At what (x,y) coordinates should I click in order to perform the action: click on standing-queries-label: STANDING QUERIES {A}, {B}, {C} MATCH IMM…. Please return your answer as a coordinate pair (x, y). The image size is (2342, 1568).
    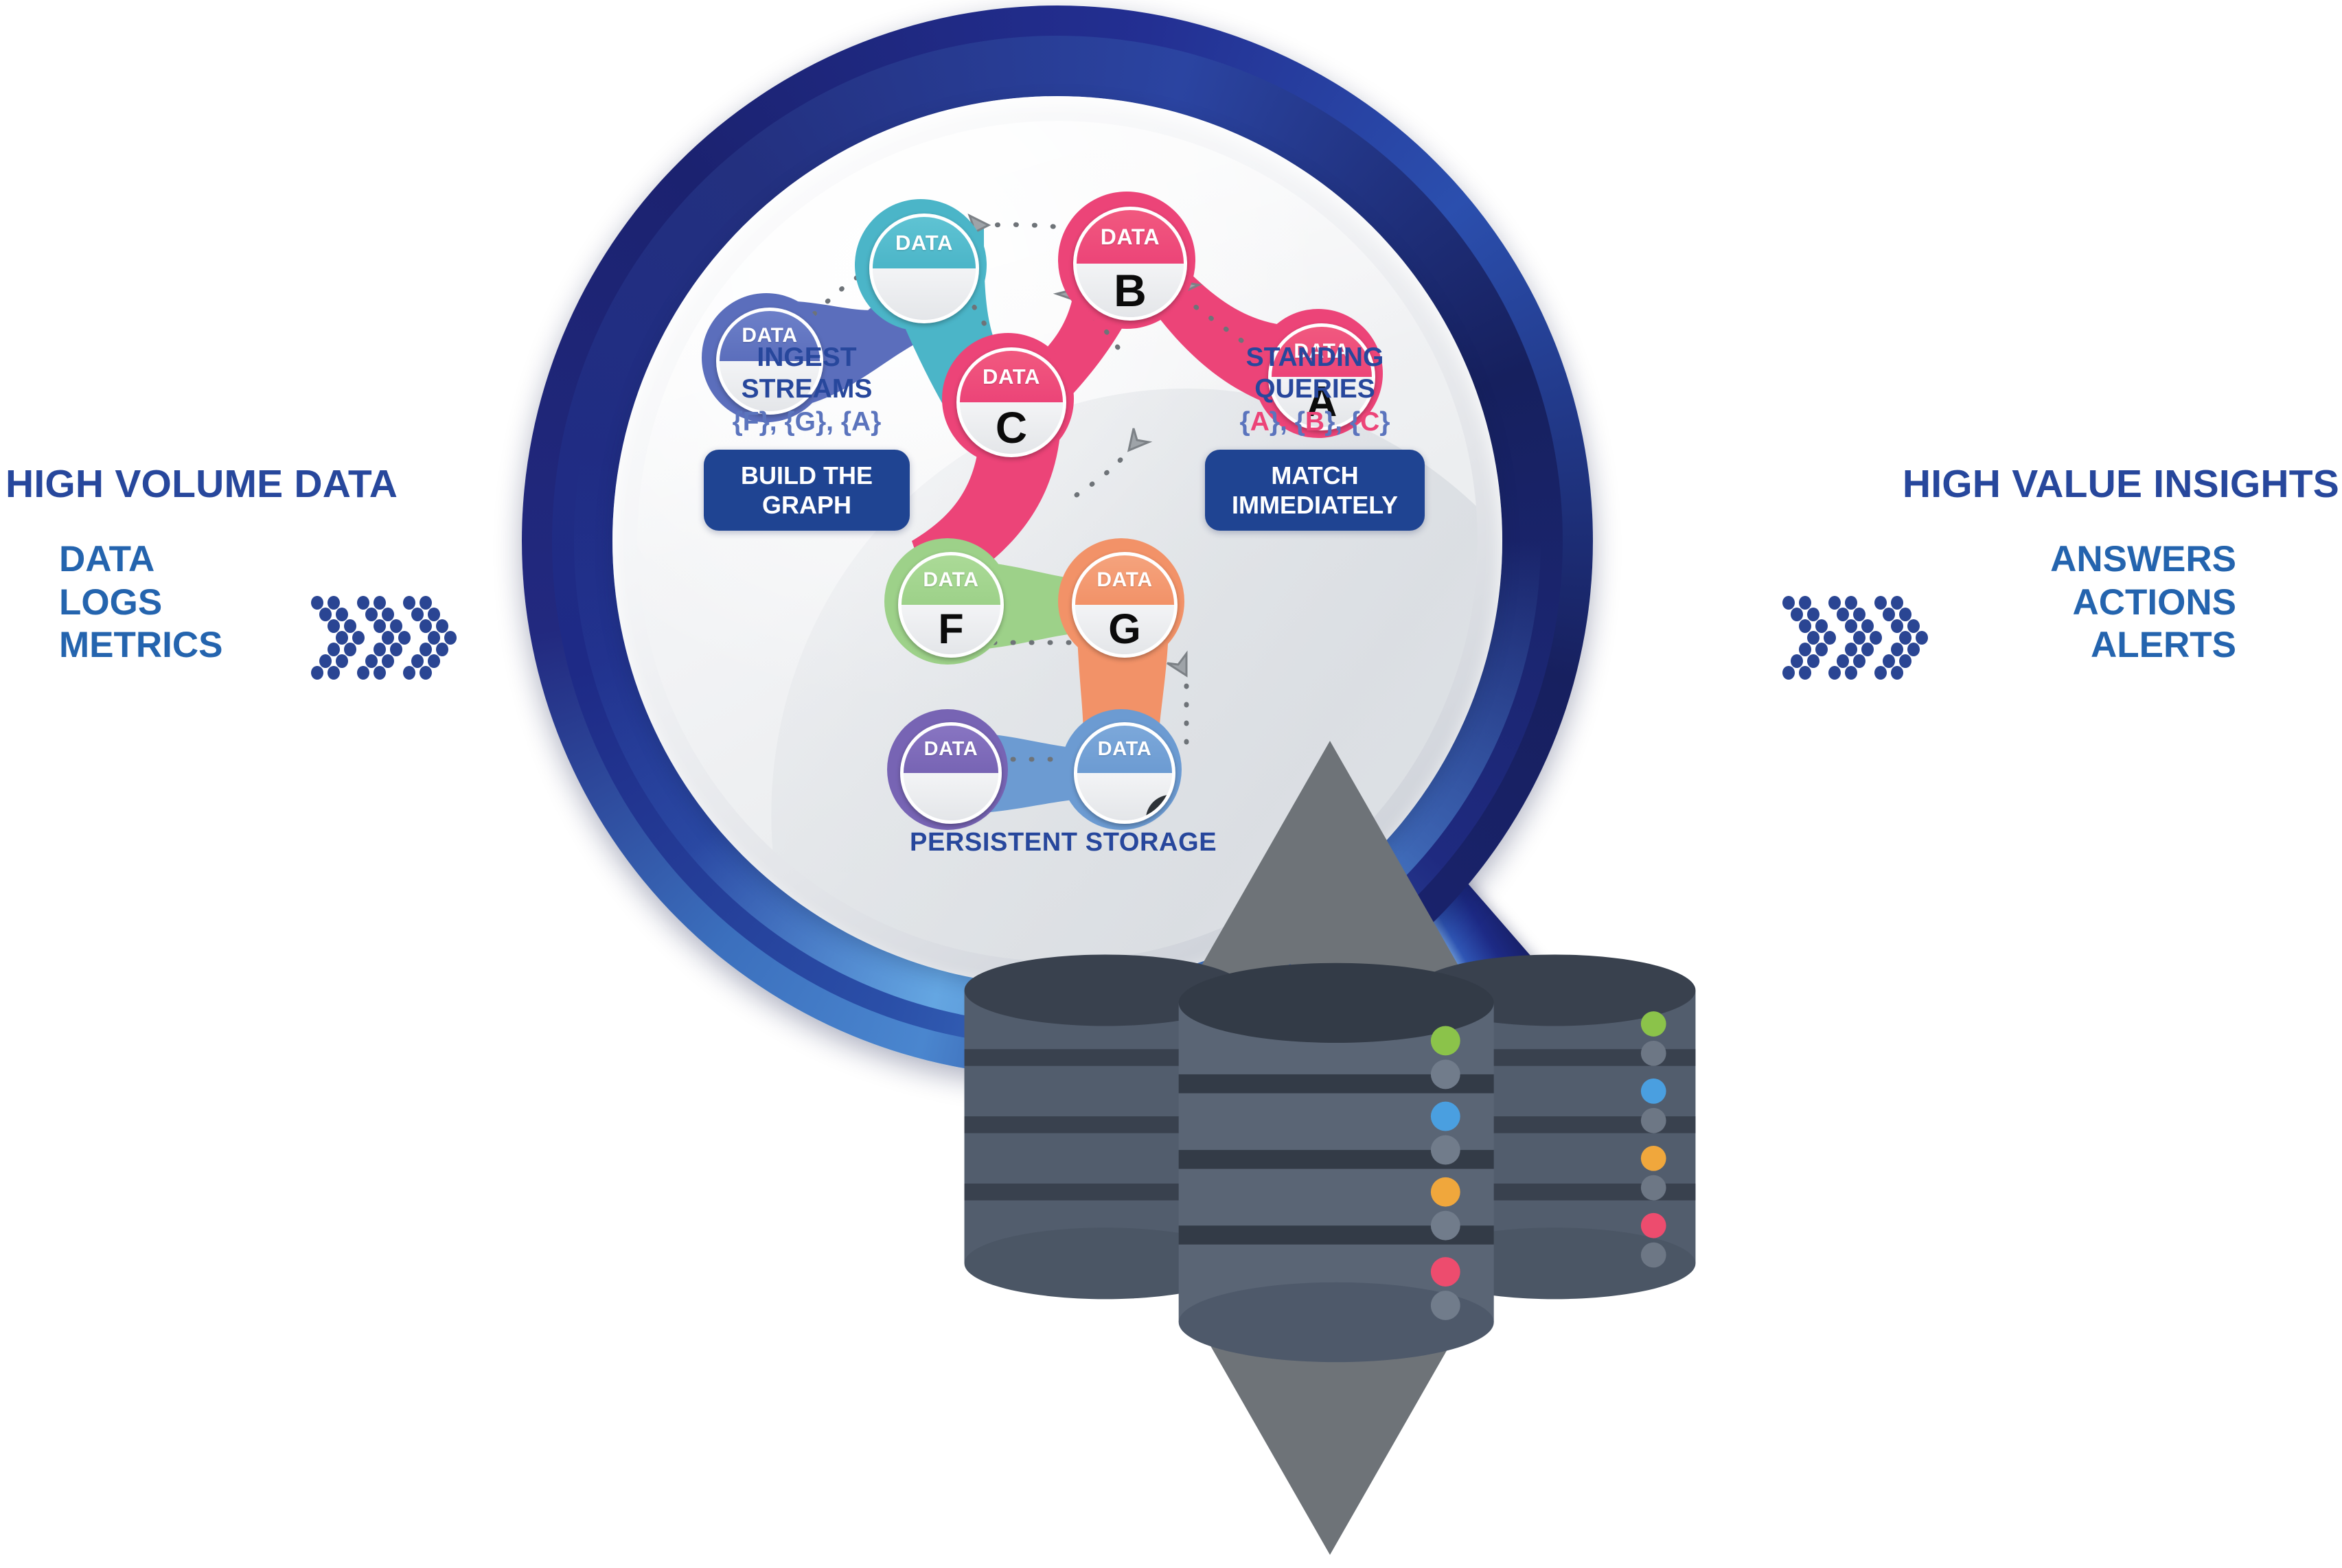
    Looking at the image, I should click on (1315, 436).